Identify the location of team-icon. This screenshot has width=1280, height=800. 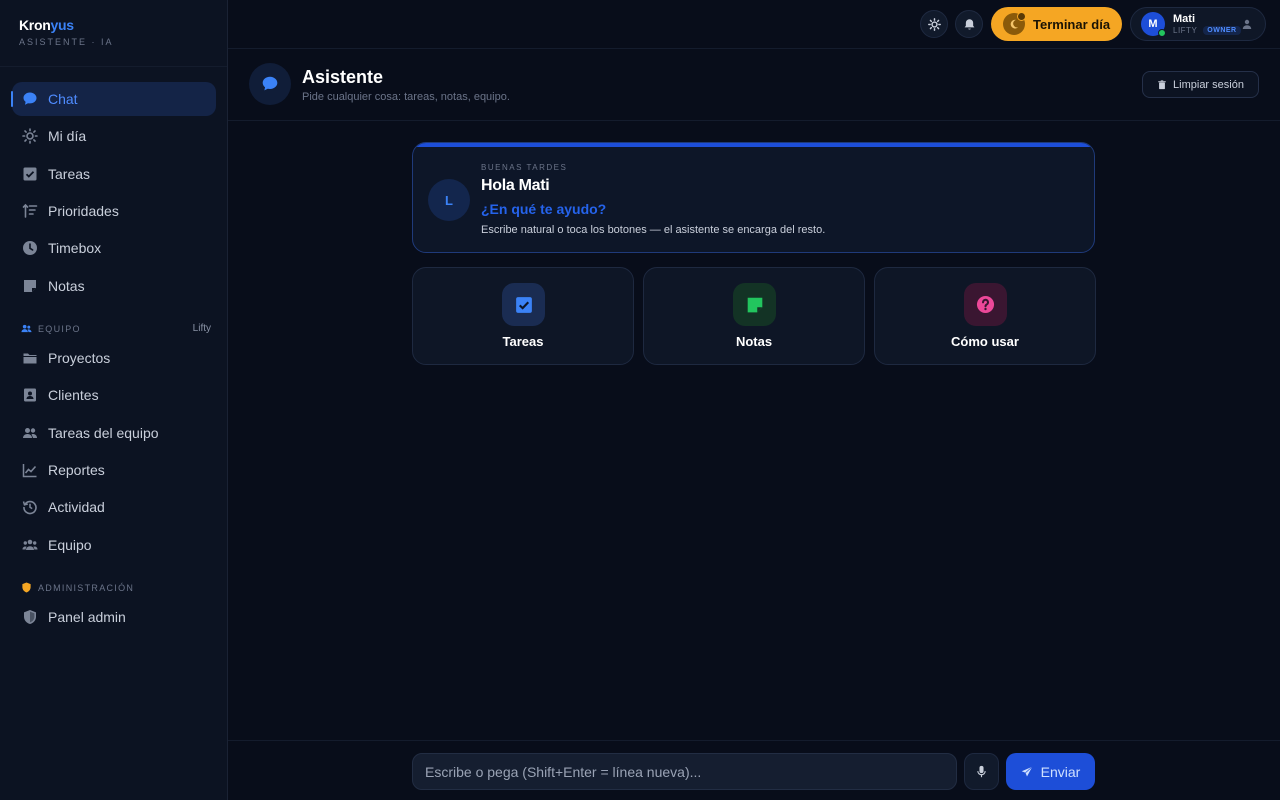
(30, 433).